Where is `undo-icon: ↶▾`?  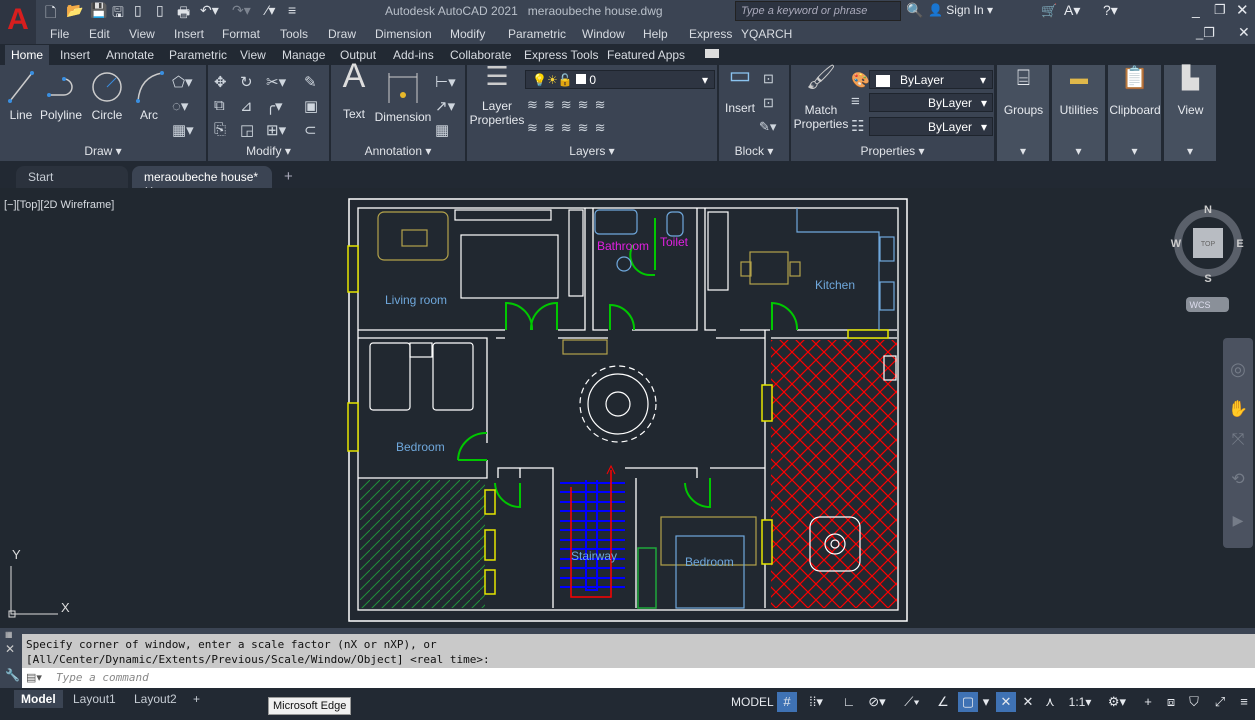 undo-icon: ↶▾ is located at coordinates (209, 10).